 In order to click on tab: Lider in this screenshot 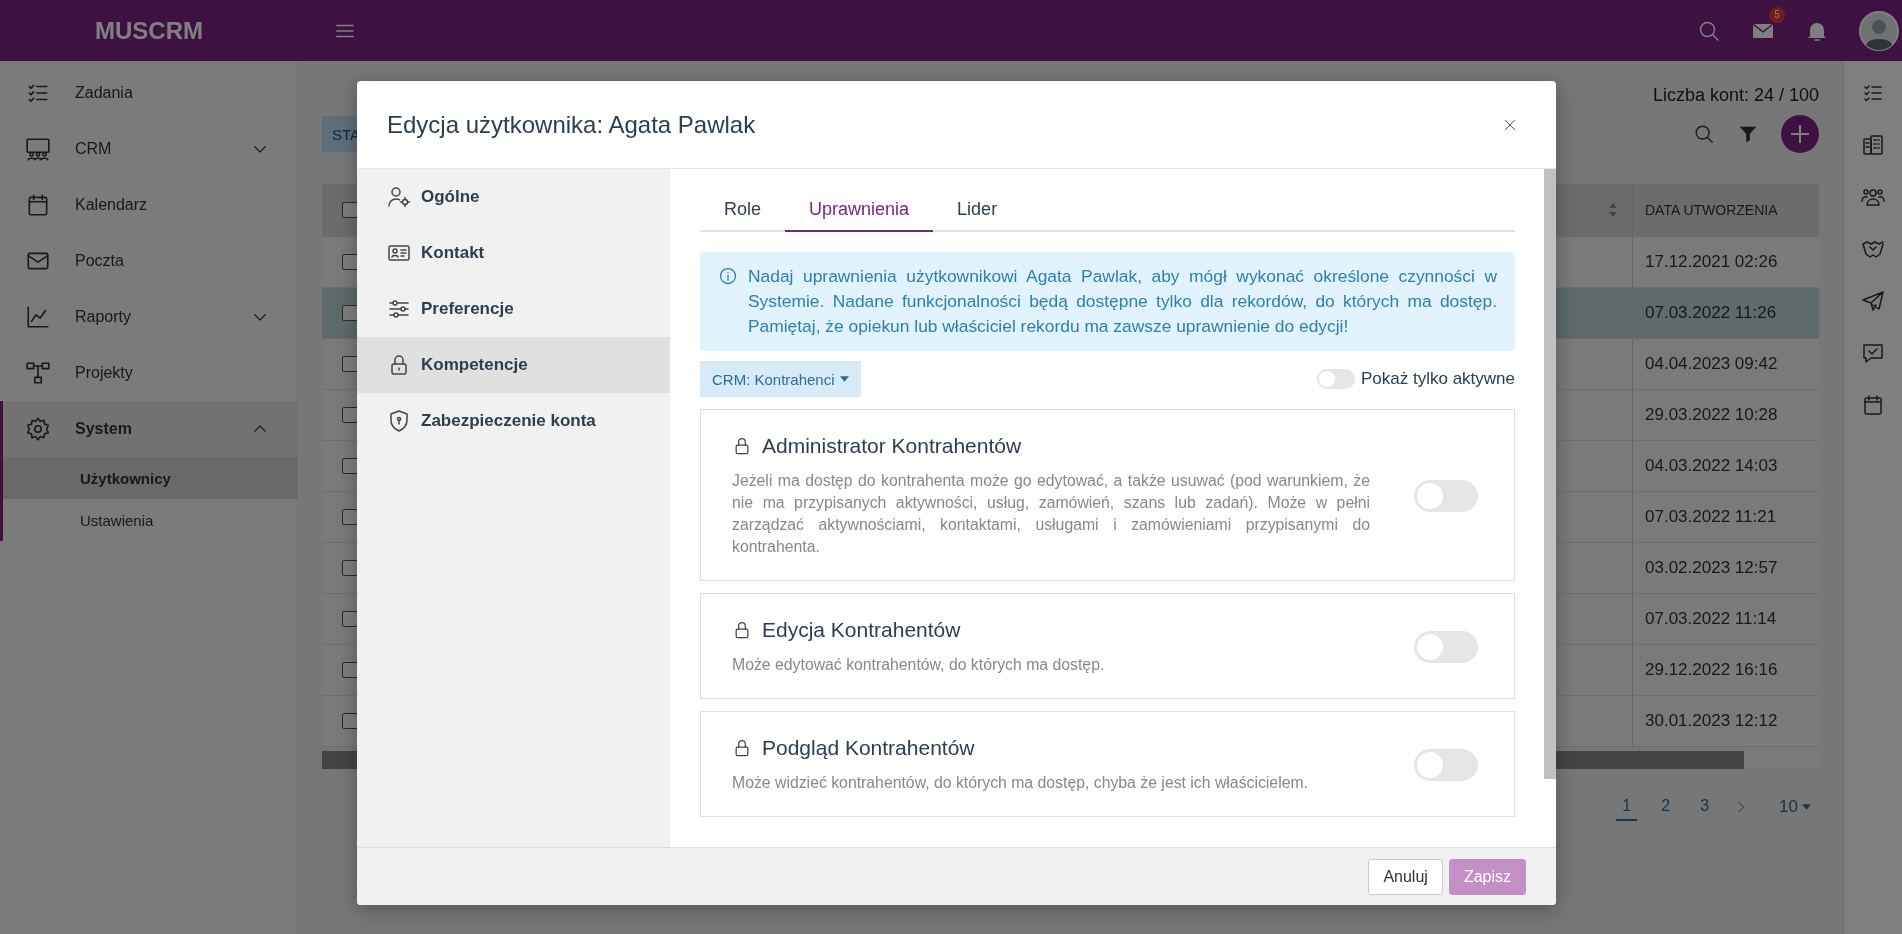, I will do `click(977, 211)`.